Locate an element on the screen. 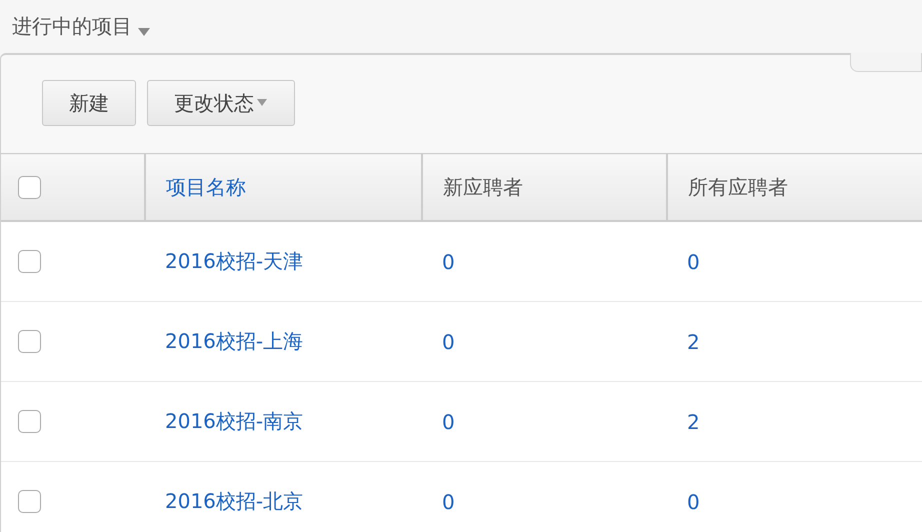  page-title: 进行中的项目 is located at coordinates (72, 26).